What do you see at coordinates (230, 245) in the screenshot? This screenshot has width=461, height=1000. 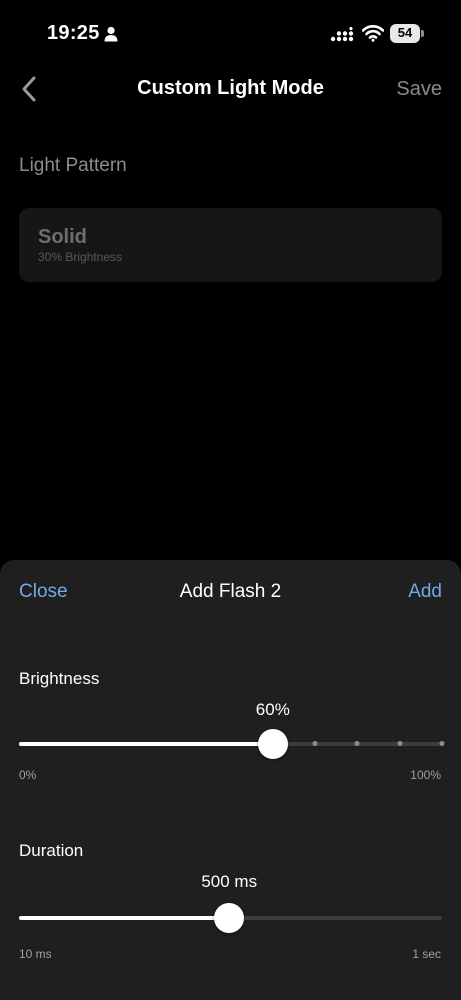 I see `pattern-card: Solid 30% Brightness` at bounding box center [230, 245].